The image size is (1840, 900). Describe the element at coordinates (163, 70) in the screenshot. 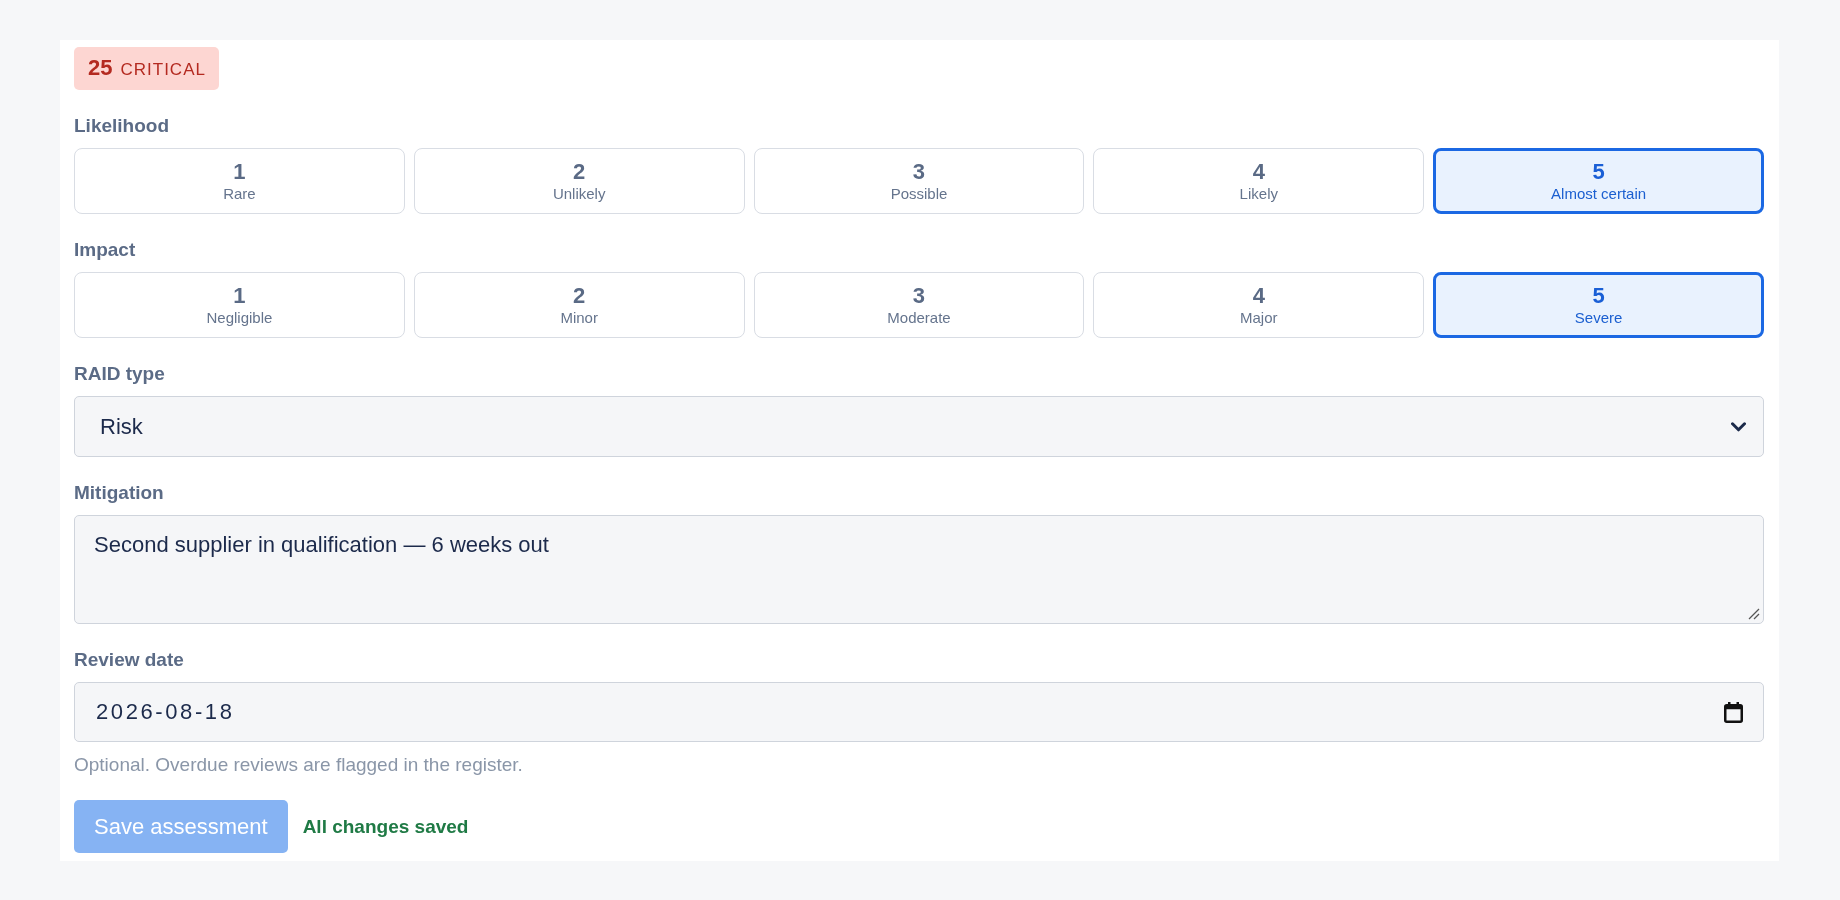

I see `risk-level: CRITICAL` at that location.